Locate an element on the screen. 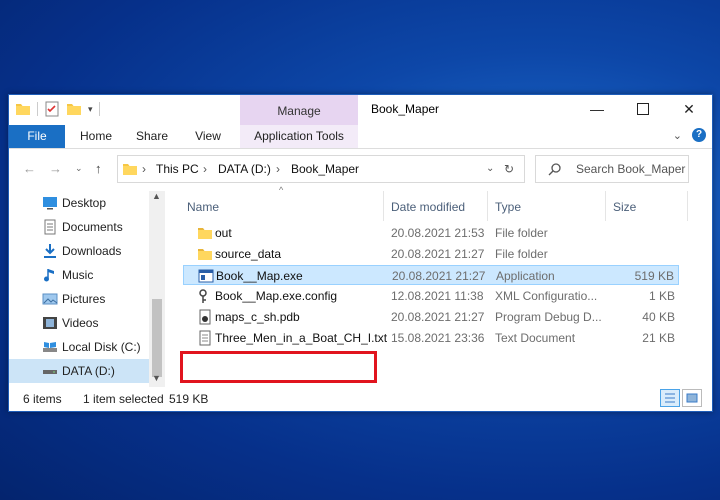 The height and width of the screenshot is (500, 720). nav-item-videos: Videos is located at coordinates (79, 323).